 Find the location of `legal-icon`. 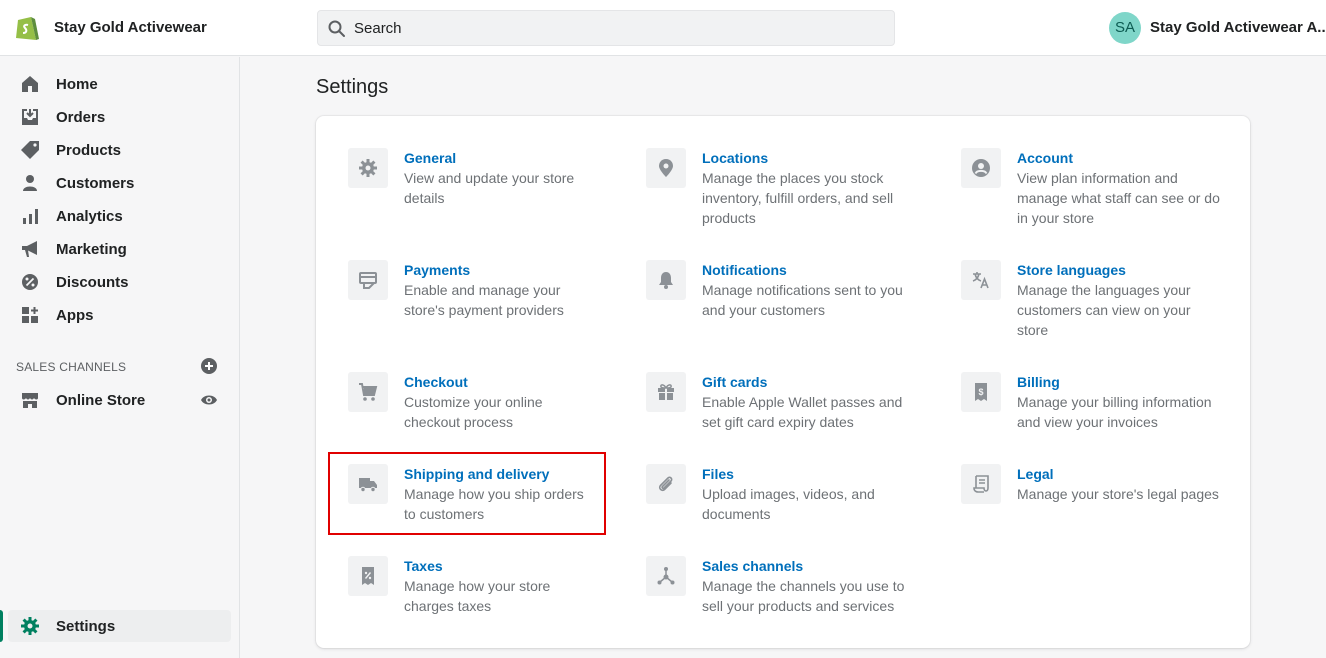

legal-icon is located at coordinates (981, 484).